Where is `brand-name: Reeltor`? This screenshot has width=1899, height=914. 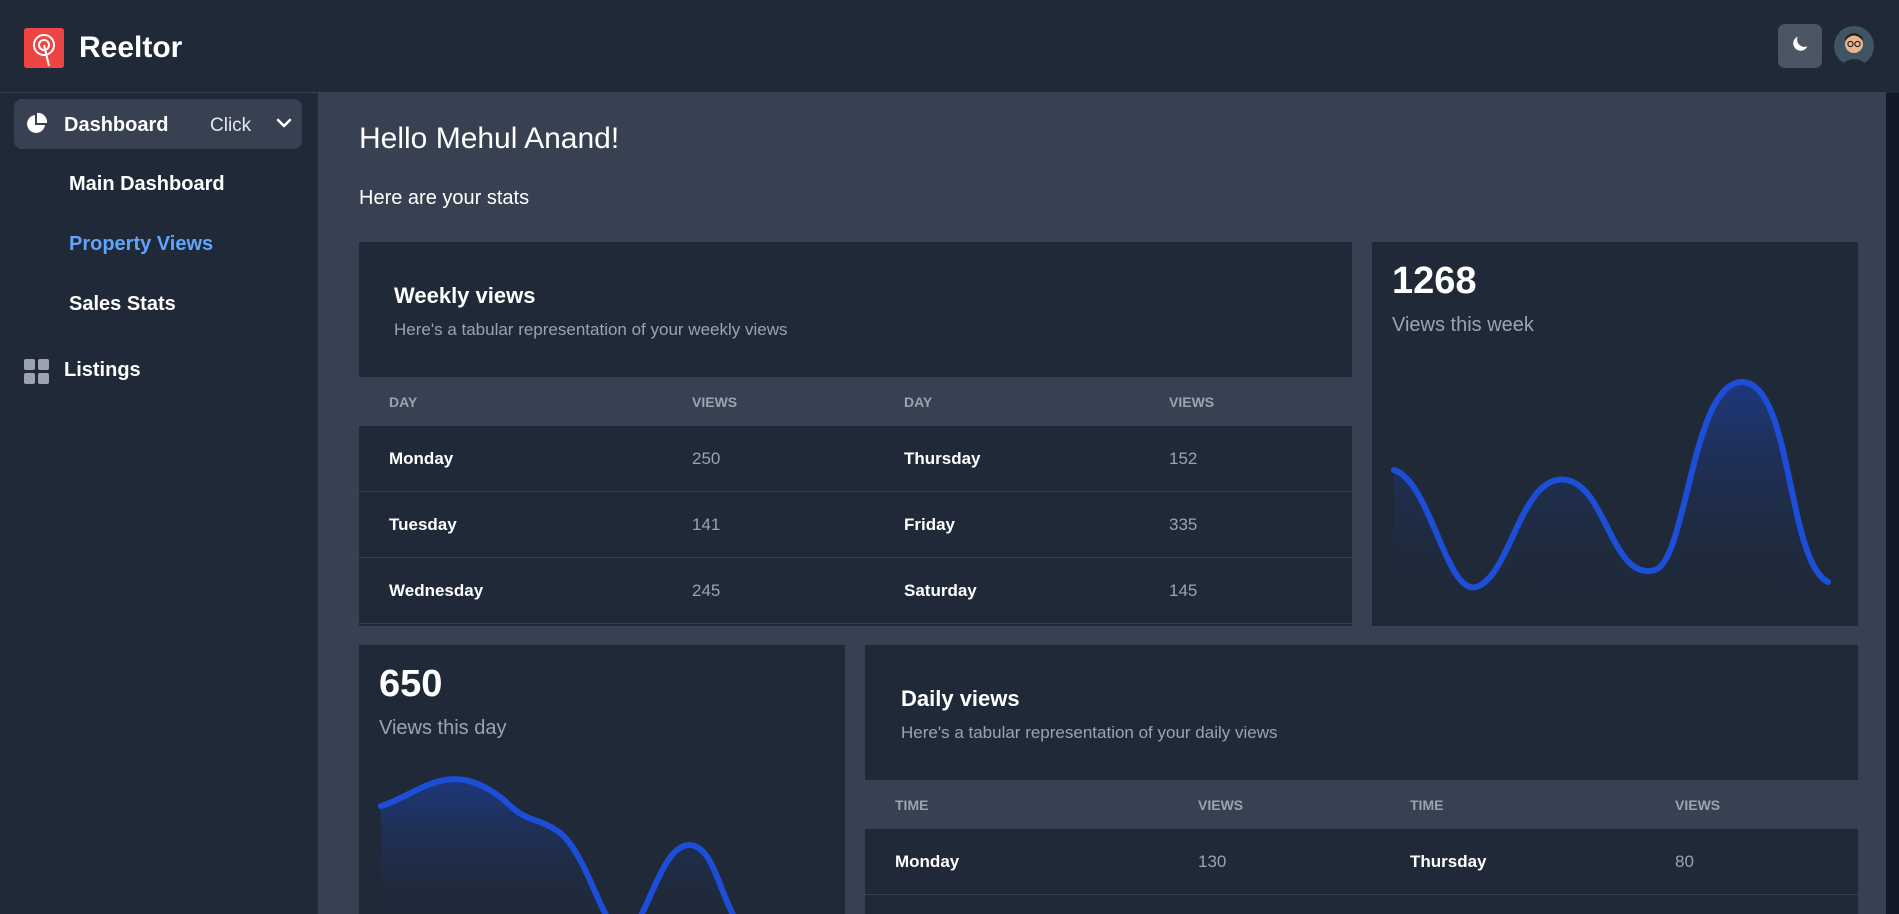 brand-name: Reeltor is located at coordinates (130, 48).